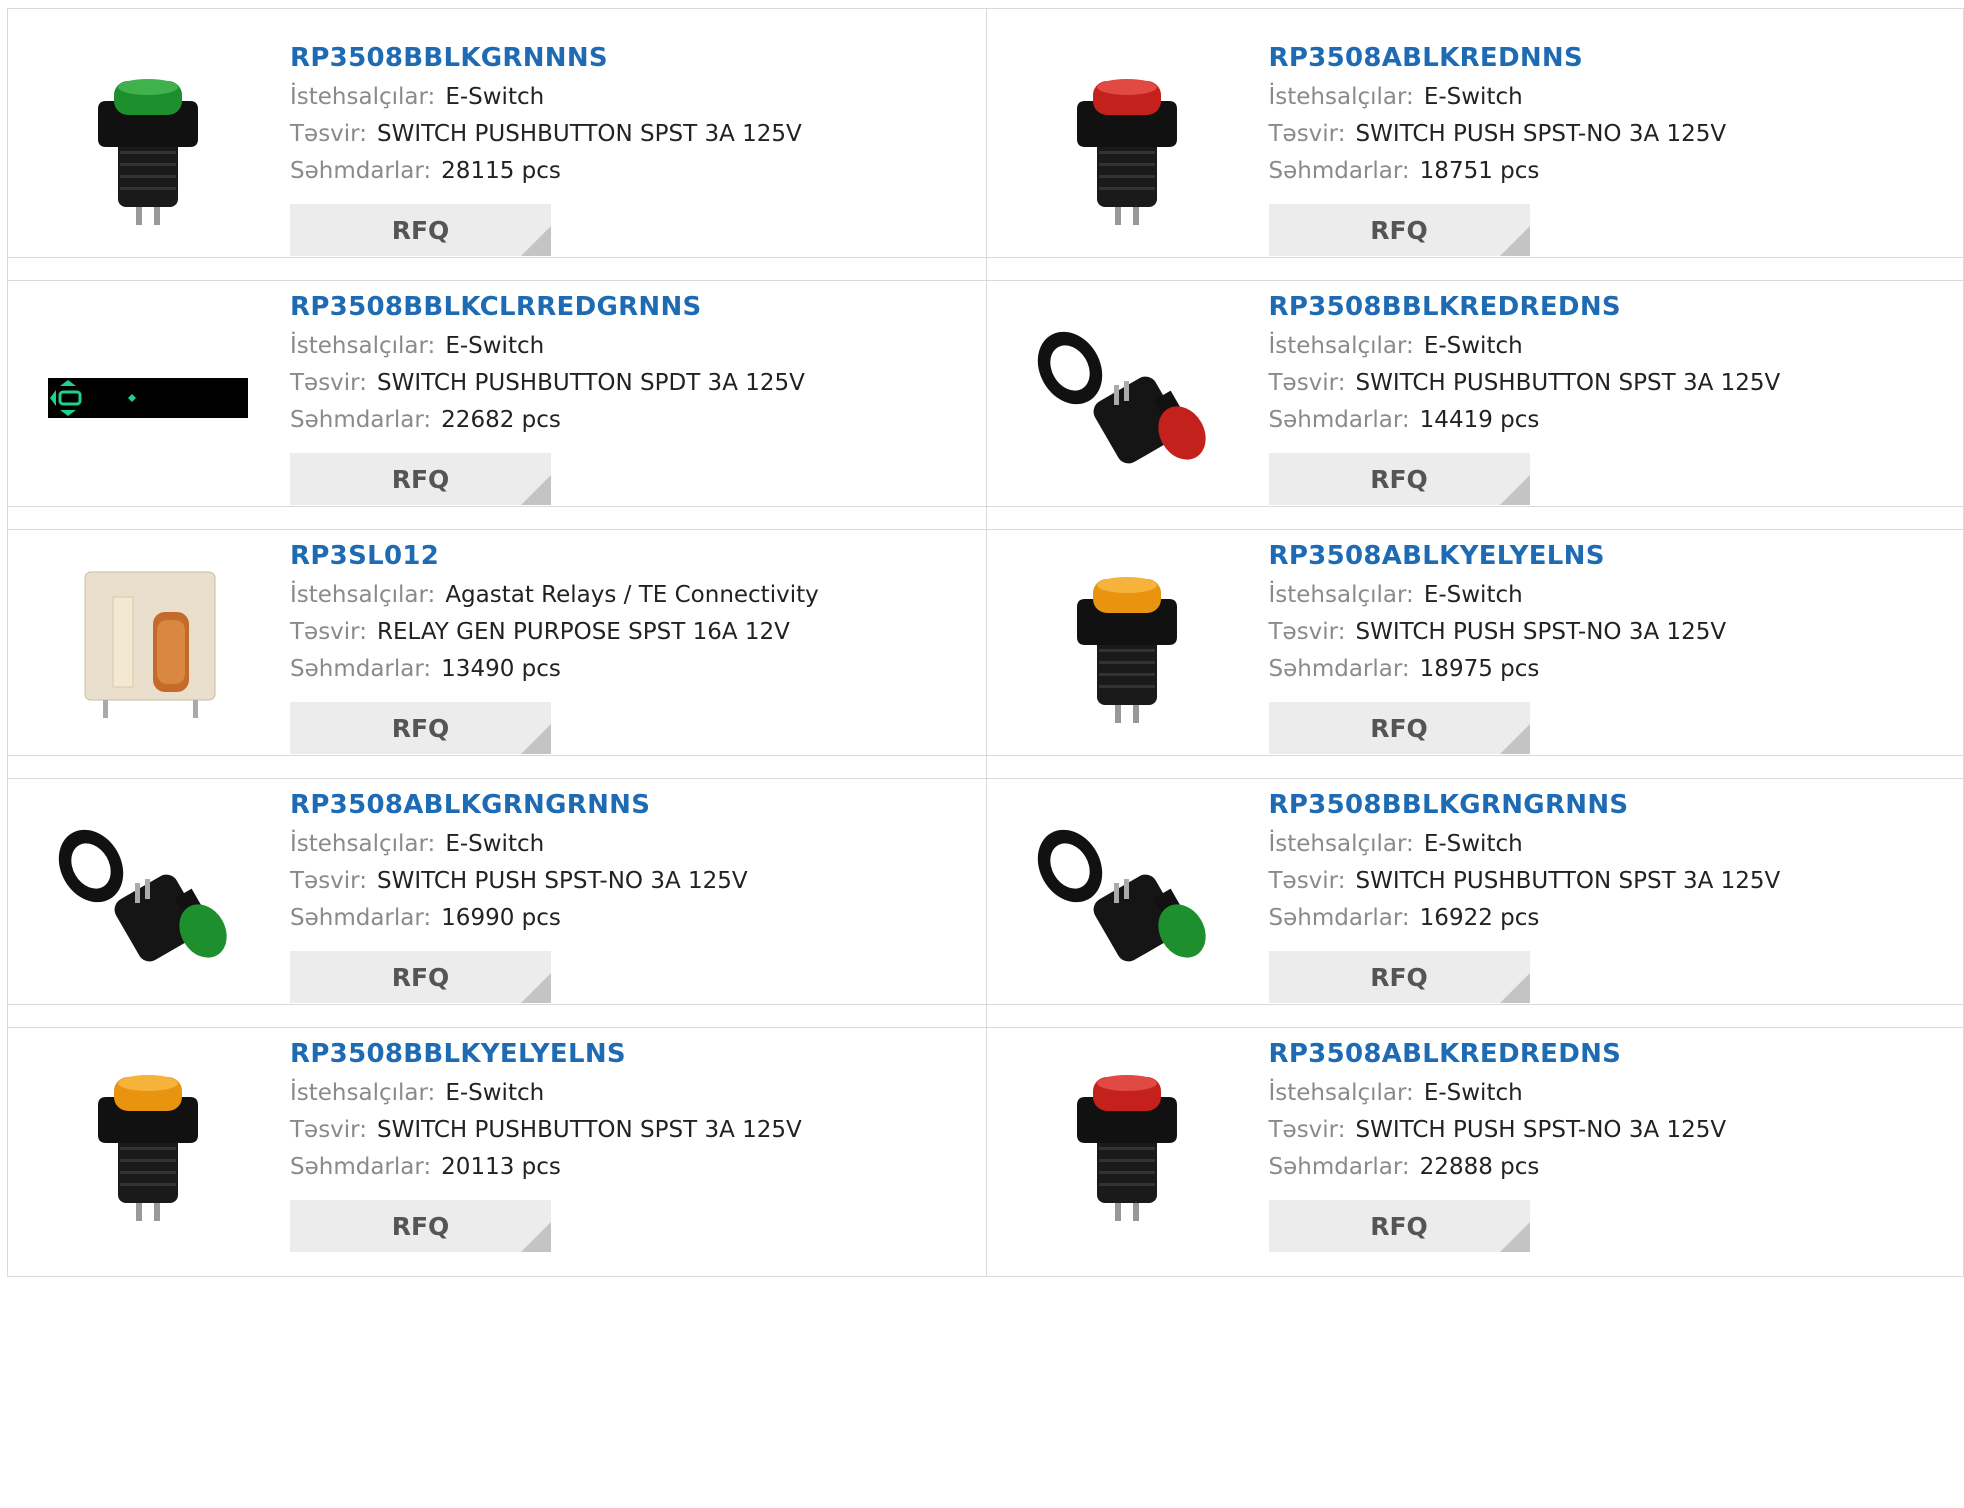 The width and height of the screenshot is (1964, 1508). Describe the element at coordinates (1498, 1054) in the screenshot. I see `product-title-link: RP3508ABLKREDREDNS` at that location.